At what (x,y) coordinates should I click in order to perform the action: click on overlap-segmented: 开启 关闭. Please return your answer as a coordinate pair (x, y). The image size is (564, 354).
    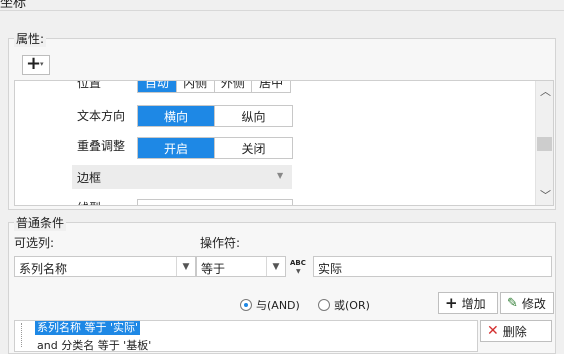
    Looking at the image, I should click on (215, 148).